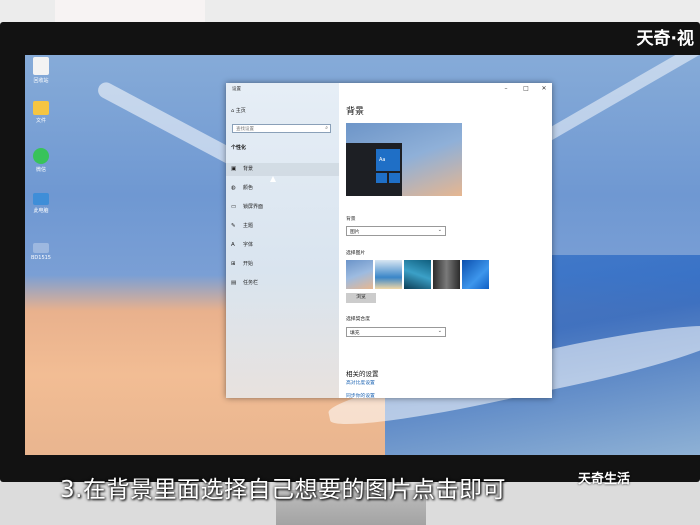 The width and height of the screenshot is (700, 525). Describe the element at coordinates (358, 319) in the screenshot. I see `fit-label: 选择契合度` at that location.